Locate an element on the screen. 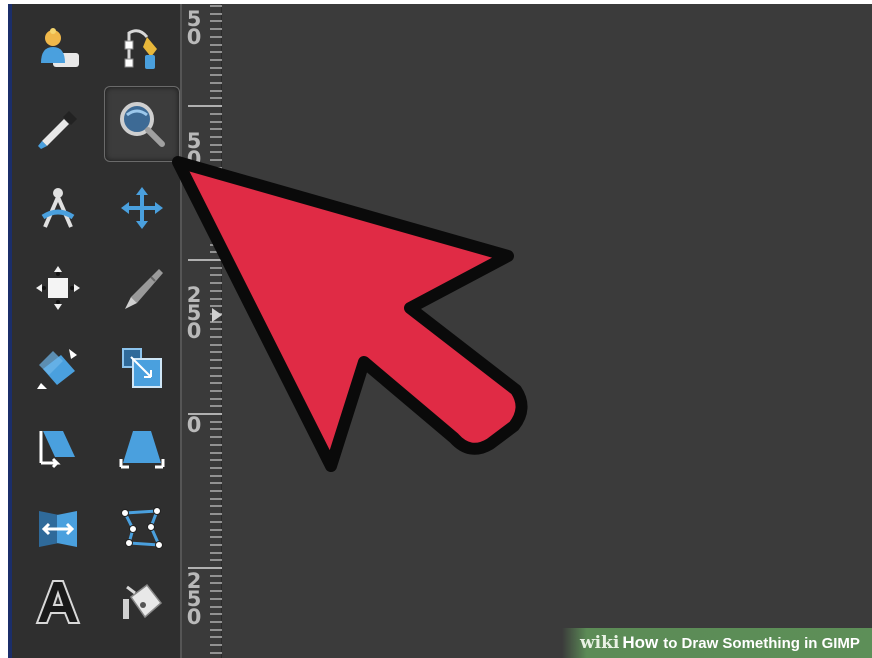 The image size is (872, 658). watermark-title: to Draw Something in GIMP is located at coordinates (761, 643).